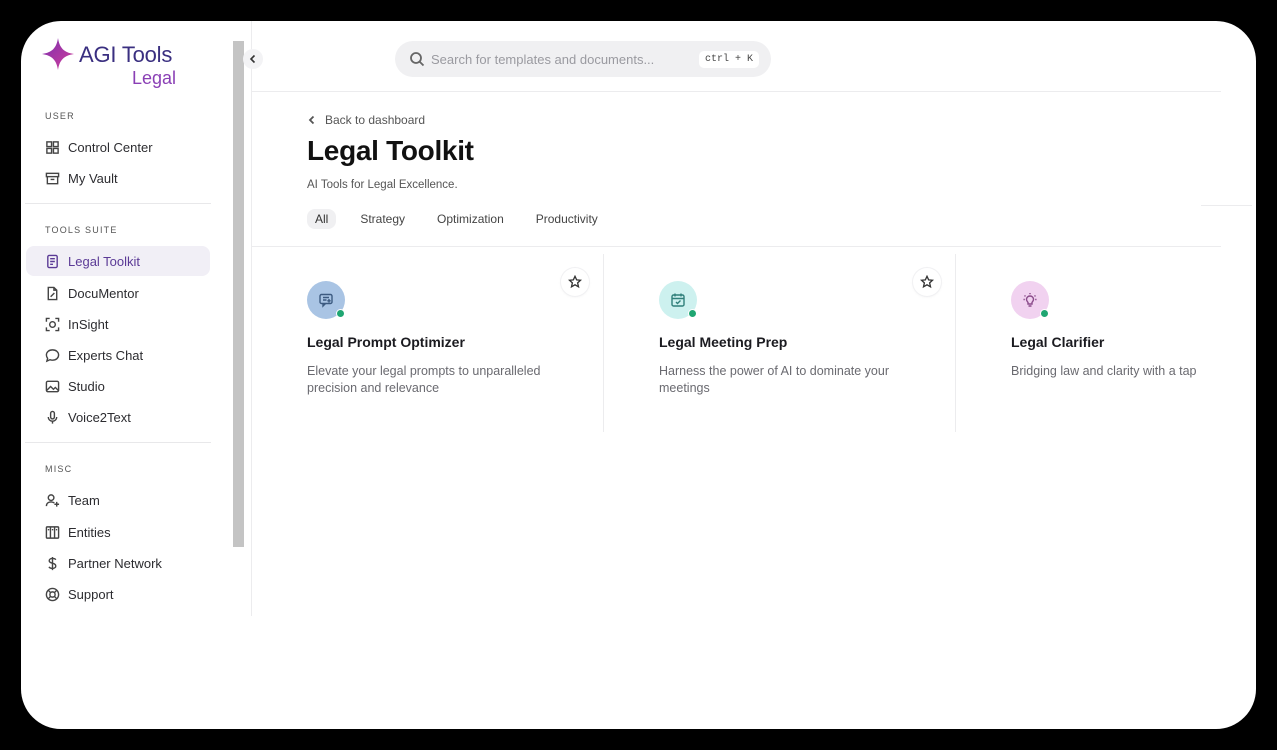 This screenshot has width=1277, height=750. What do you see at coordinates (81, 230) in the screenshot?
I see `section-label-tools-suite: TOOLS SUITE` at bounding box center [81, 230].